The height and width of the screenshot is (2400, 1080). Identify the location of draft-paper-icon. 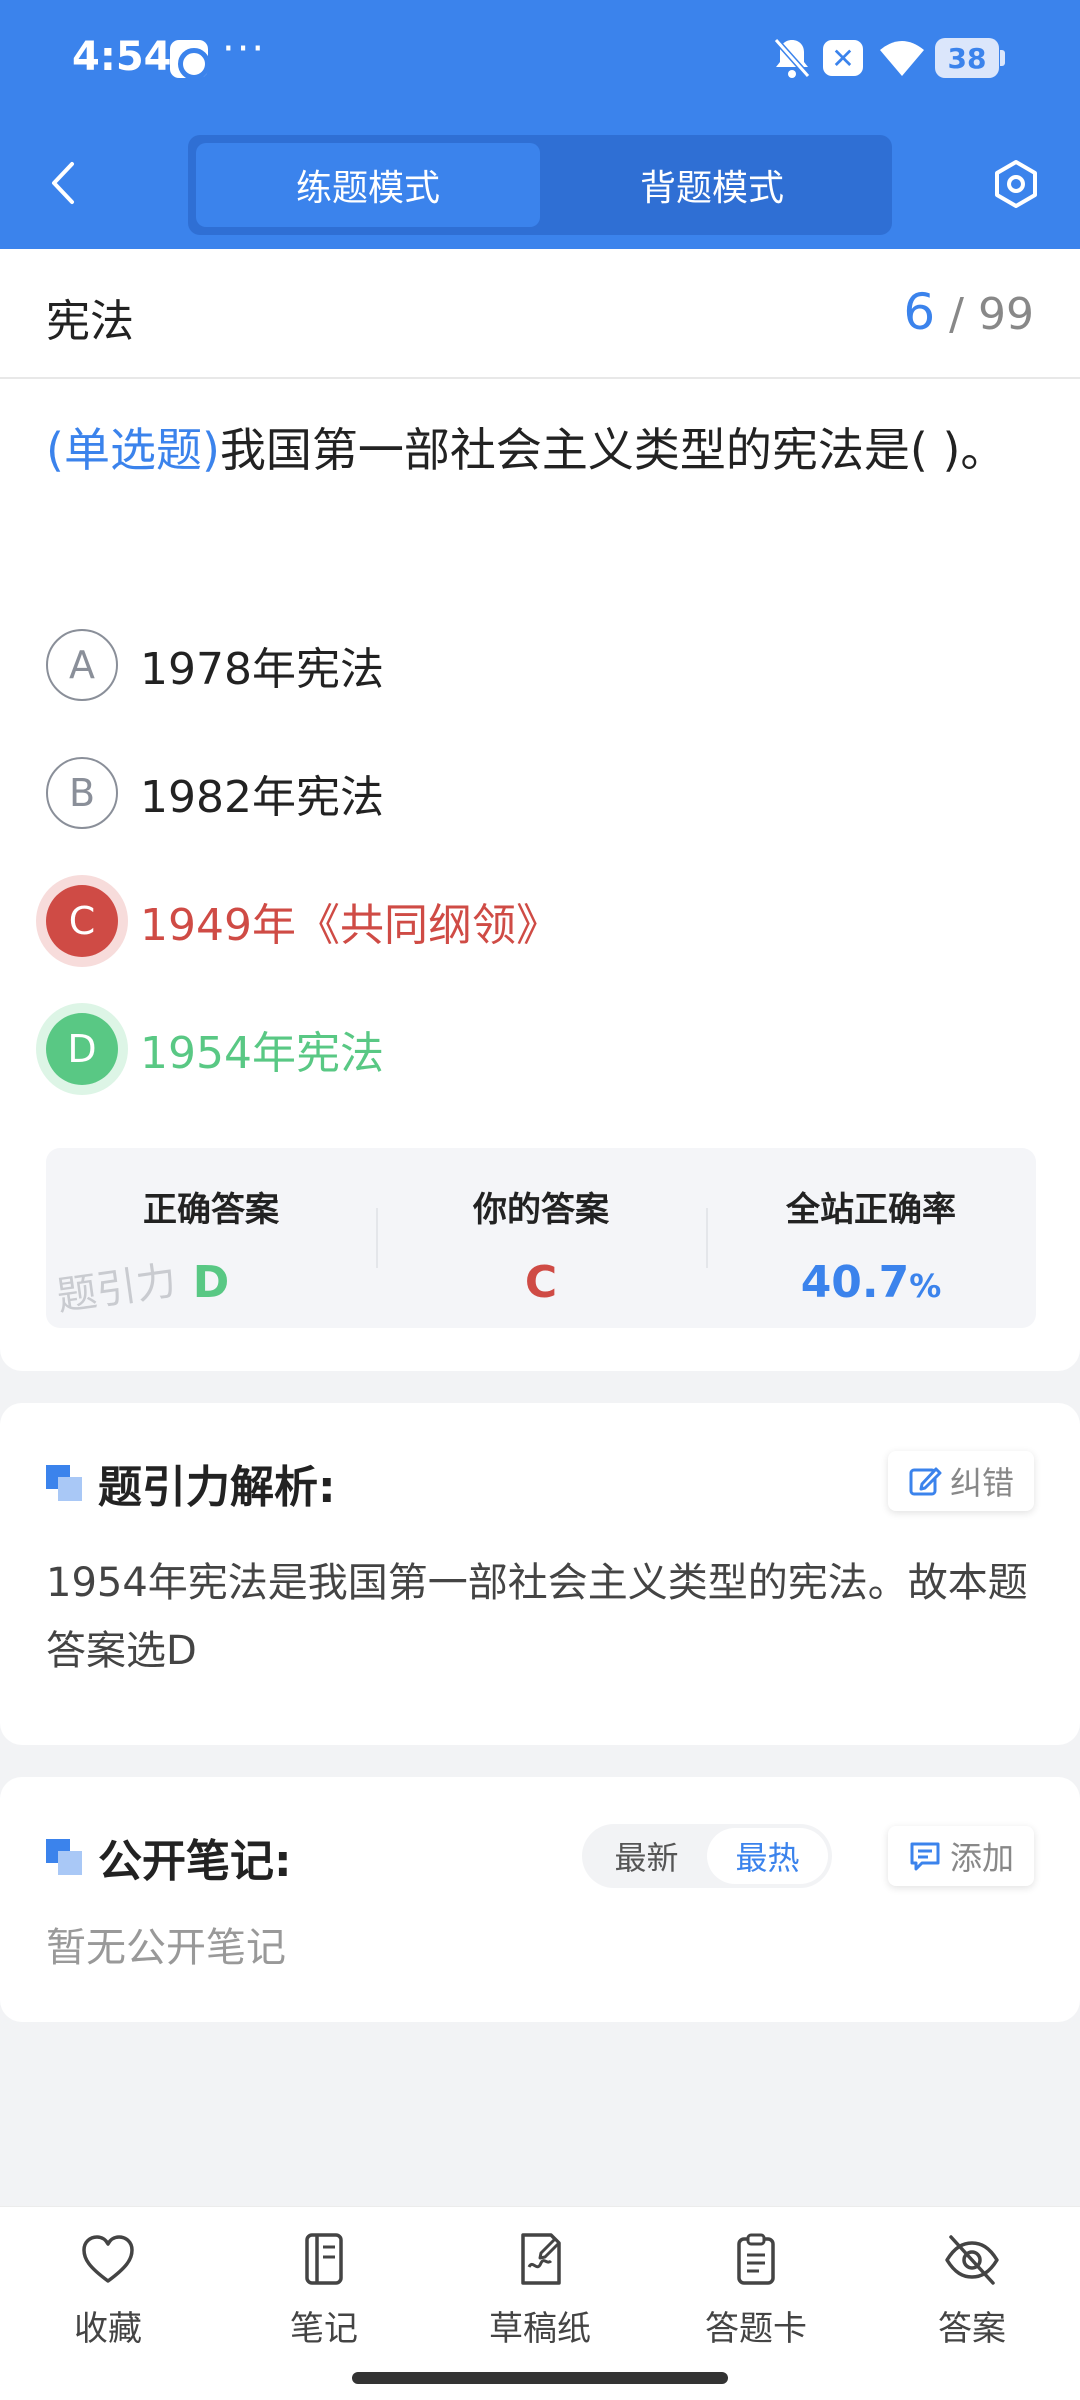
(541, 2259).